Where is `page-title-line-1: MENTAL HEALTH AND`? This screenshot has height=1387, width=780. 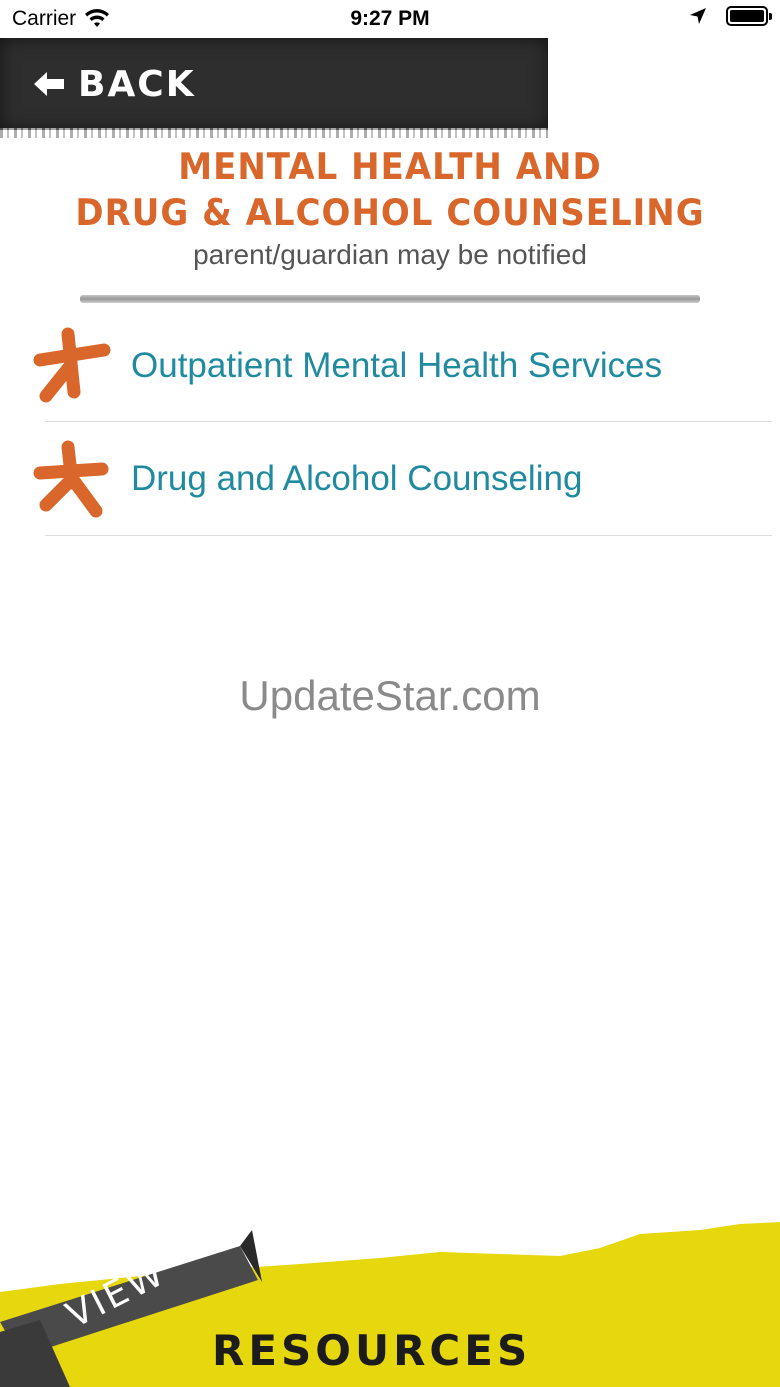 page-title-line-1: MENTAL HEALTH AND is located at coordinates (390, 167).